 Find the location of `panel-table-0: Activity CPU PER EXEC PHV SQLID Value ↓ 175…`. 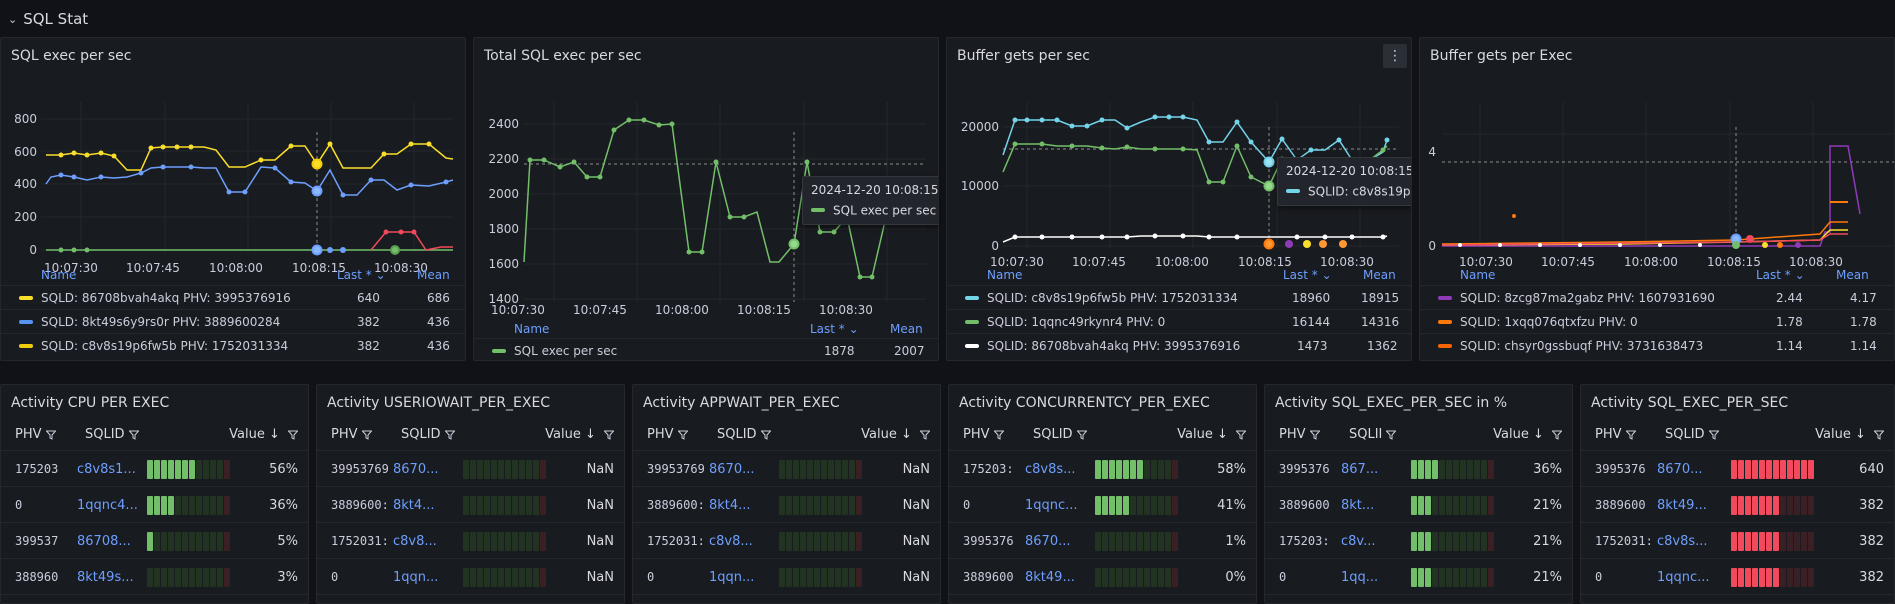

panel-table-0: Activity CPU PER EXEC PHV SQLID Value ↓ 175… is located at coordinates (154, 494).